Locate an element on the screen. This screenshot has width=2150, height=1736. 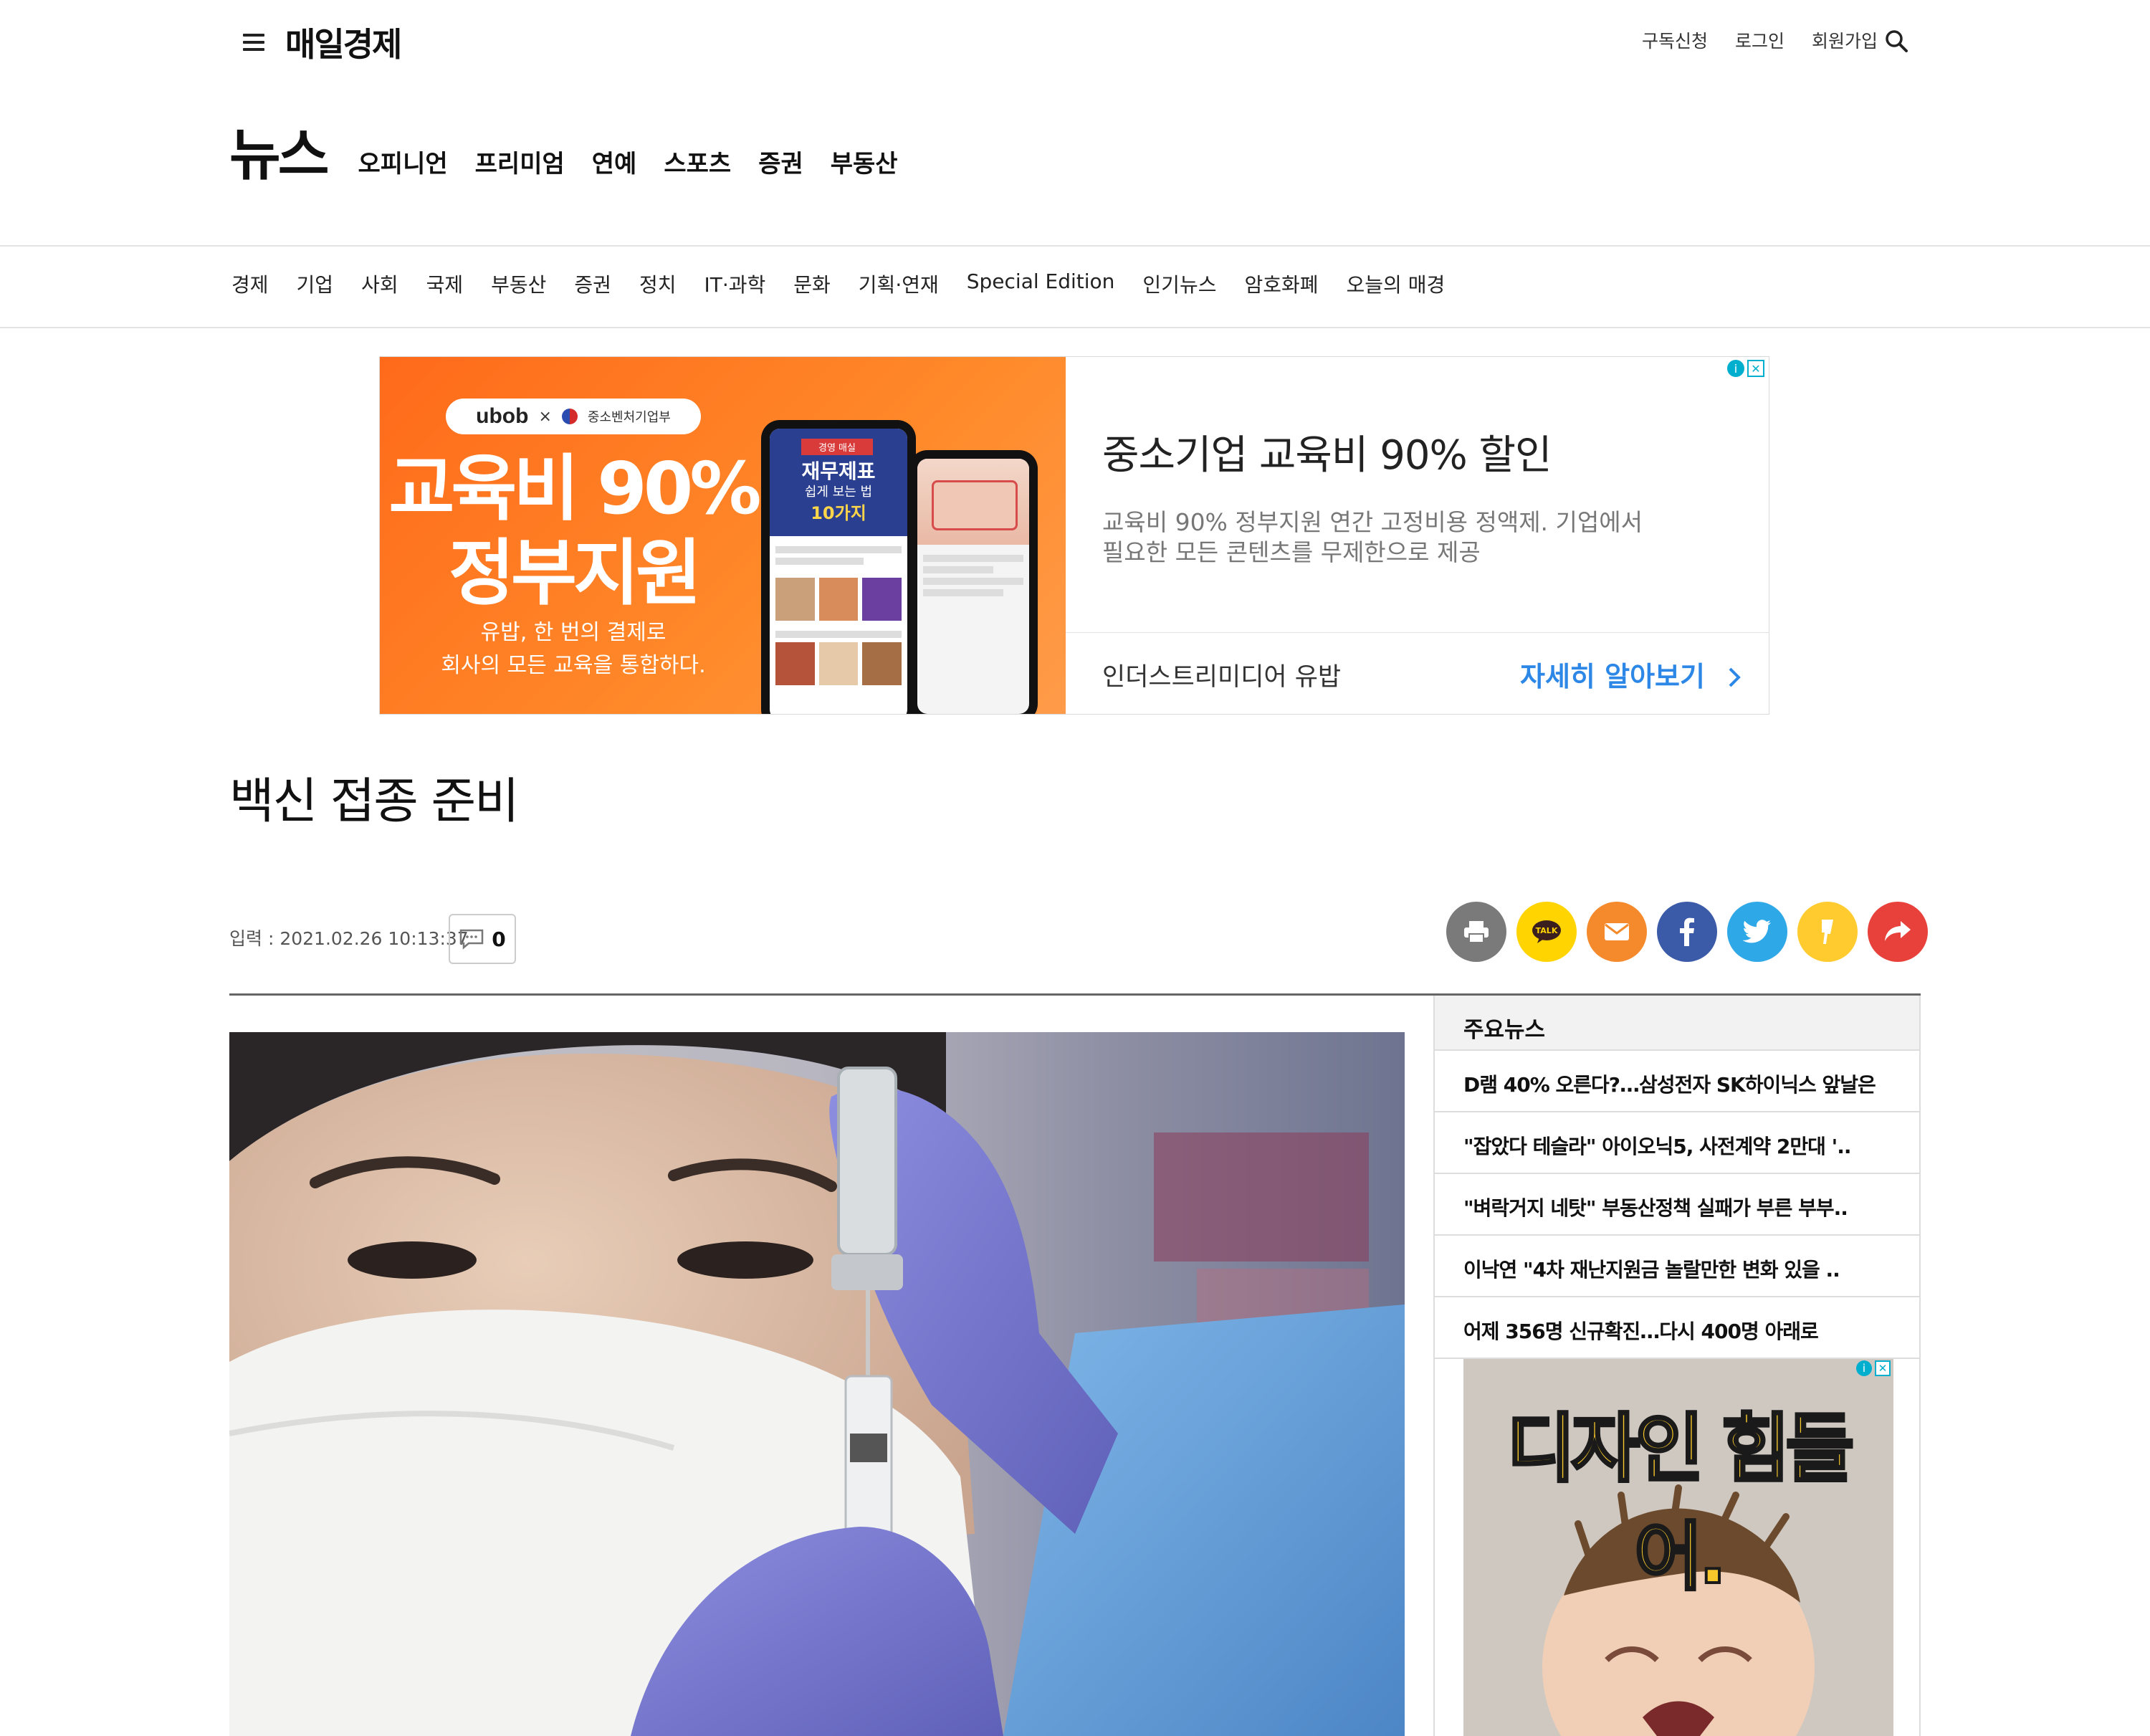
headline-item: "벼락거지 네탓" 부동산정책 실패가 부른 부부.. is located at coordinates (1677, 1205).